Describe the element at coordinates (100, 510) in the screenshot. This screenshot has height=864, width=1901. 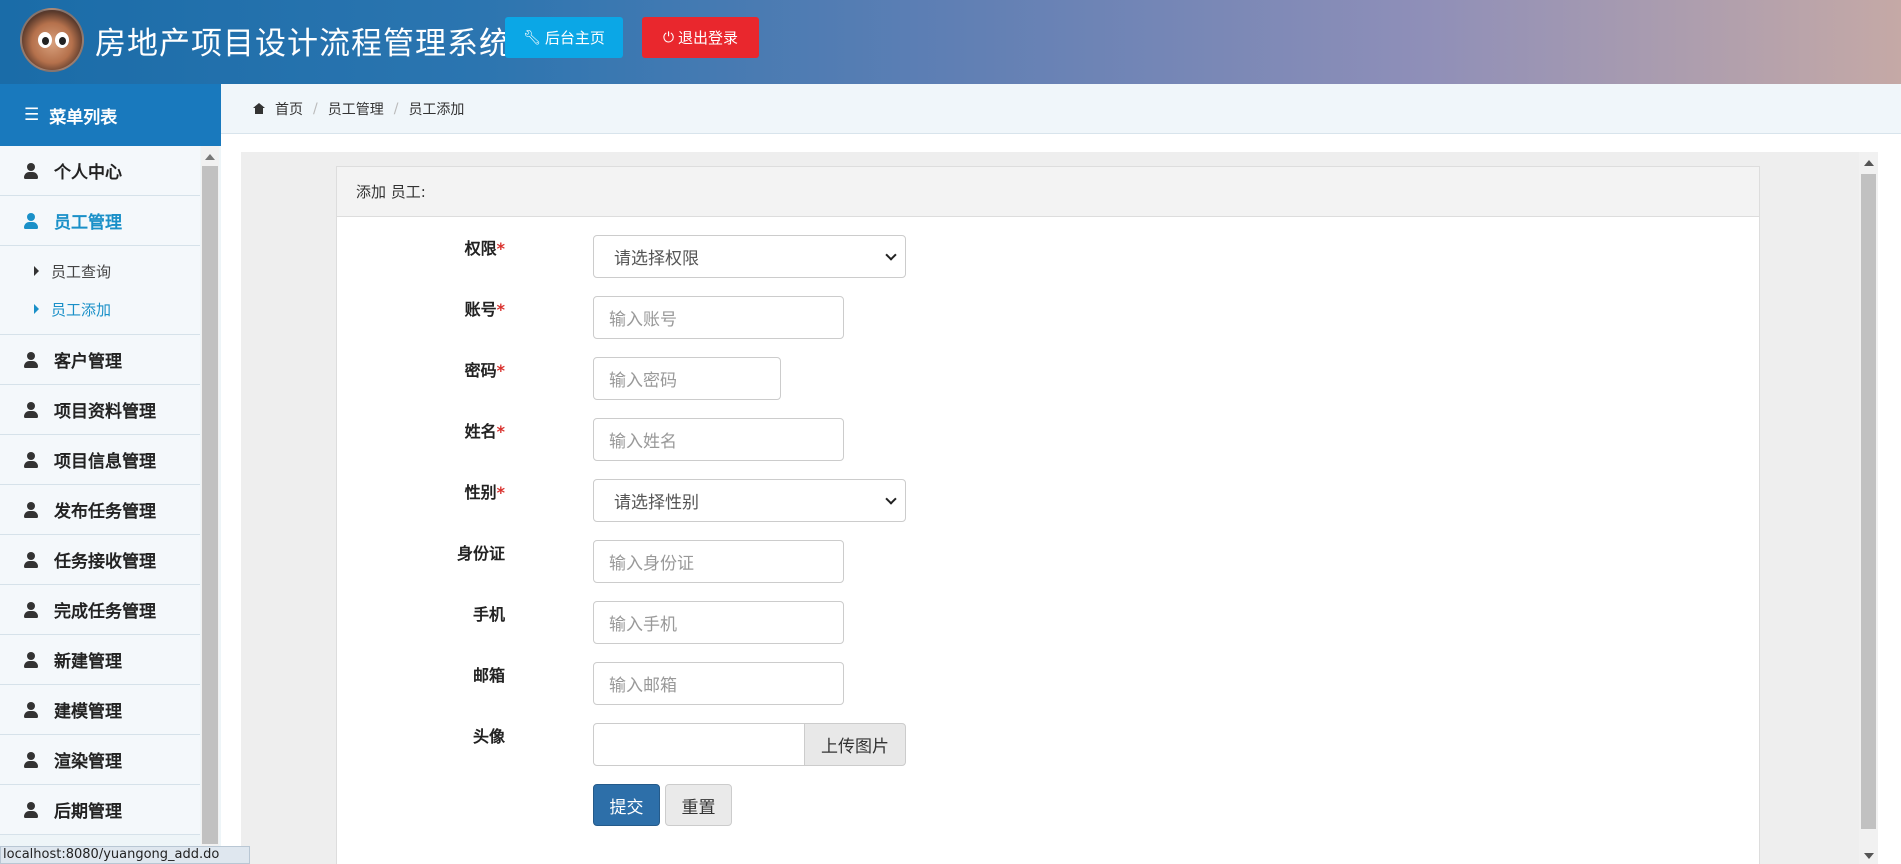
I see `sidebar-item-publish-tasks: 发布任务管理` at that location.